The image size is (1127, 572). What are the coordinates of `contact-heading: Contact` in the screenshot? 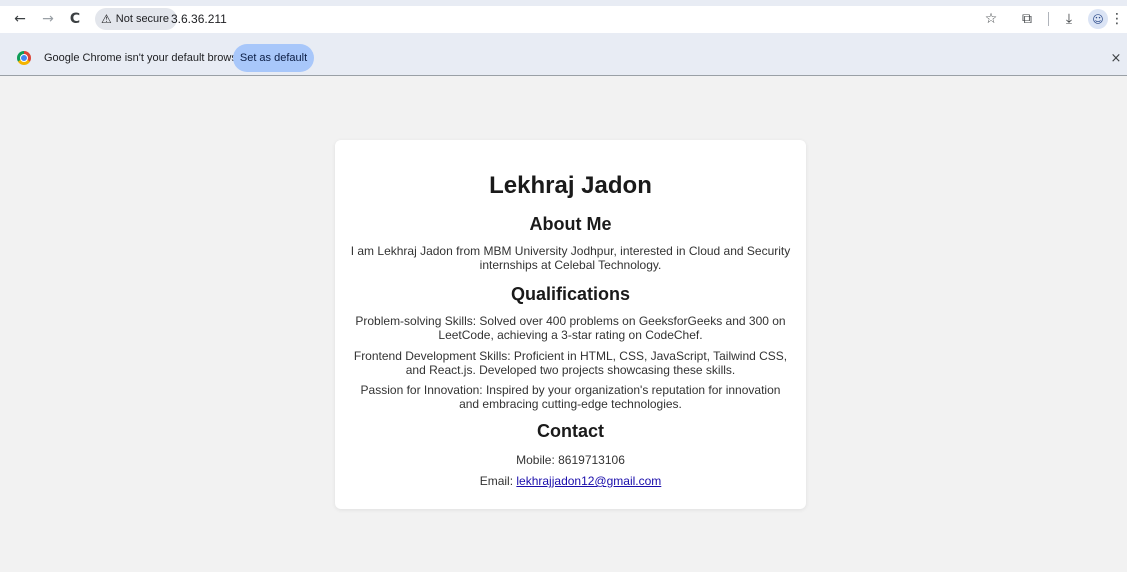 It's located at (570, 431).